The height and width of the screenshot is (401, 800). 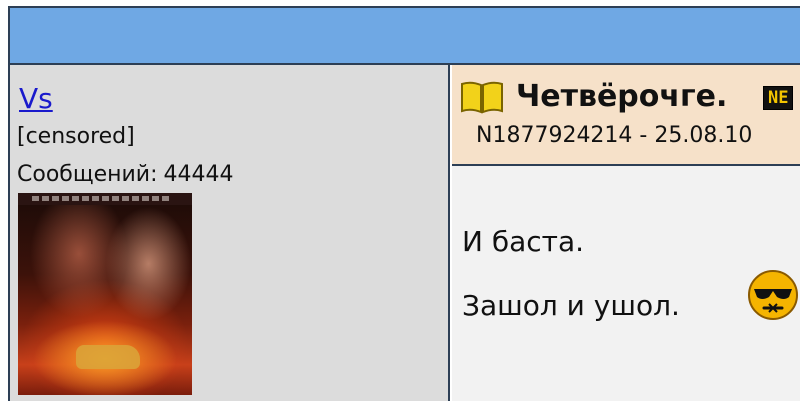 I want to click on post-text-line: Зашол и ушол., so click(x=571, y=305).